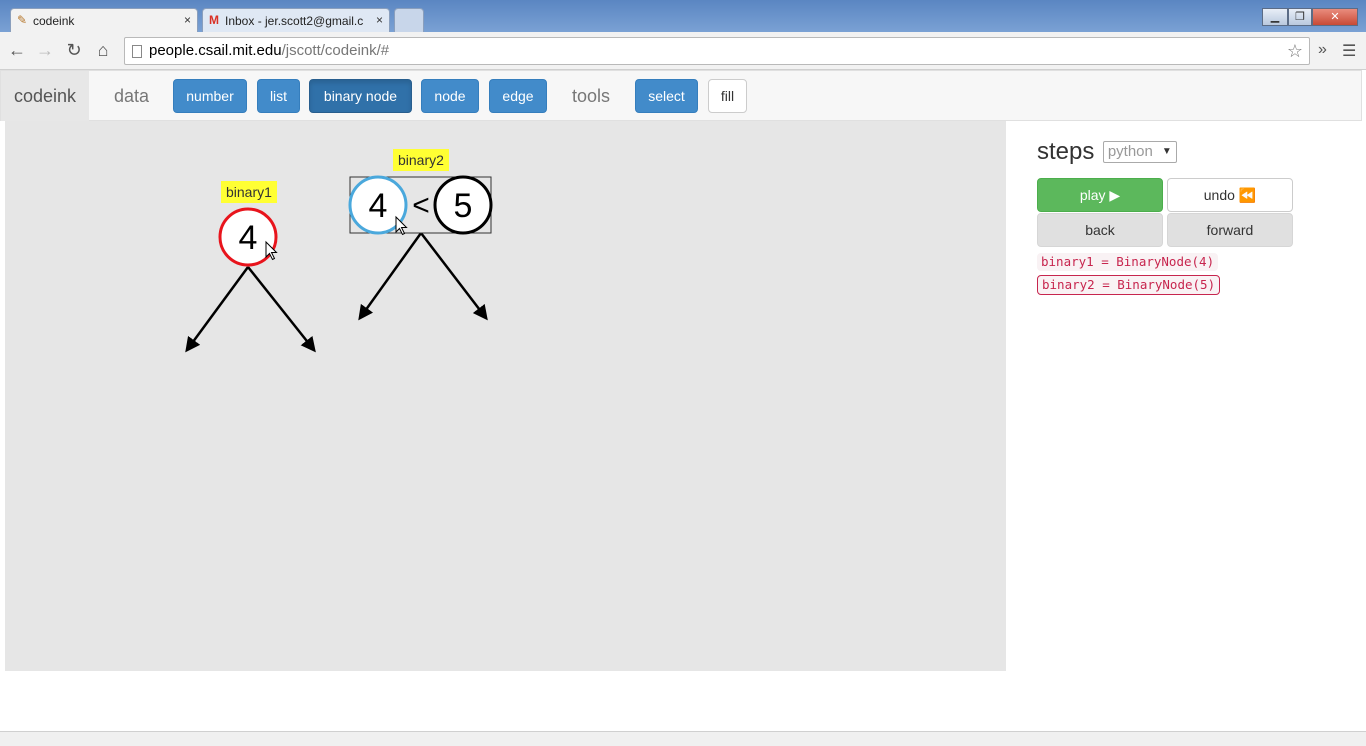 The width and height of the screenshot is (1366, 746). What do you see at coordinates (54, 20) in the screenshot?
I see `tab-title: codeink` at bounding box center [54, 20].